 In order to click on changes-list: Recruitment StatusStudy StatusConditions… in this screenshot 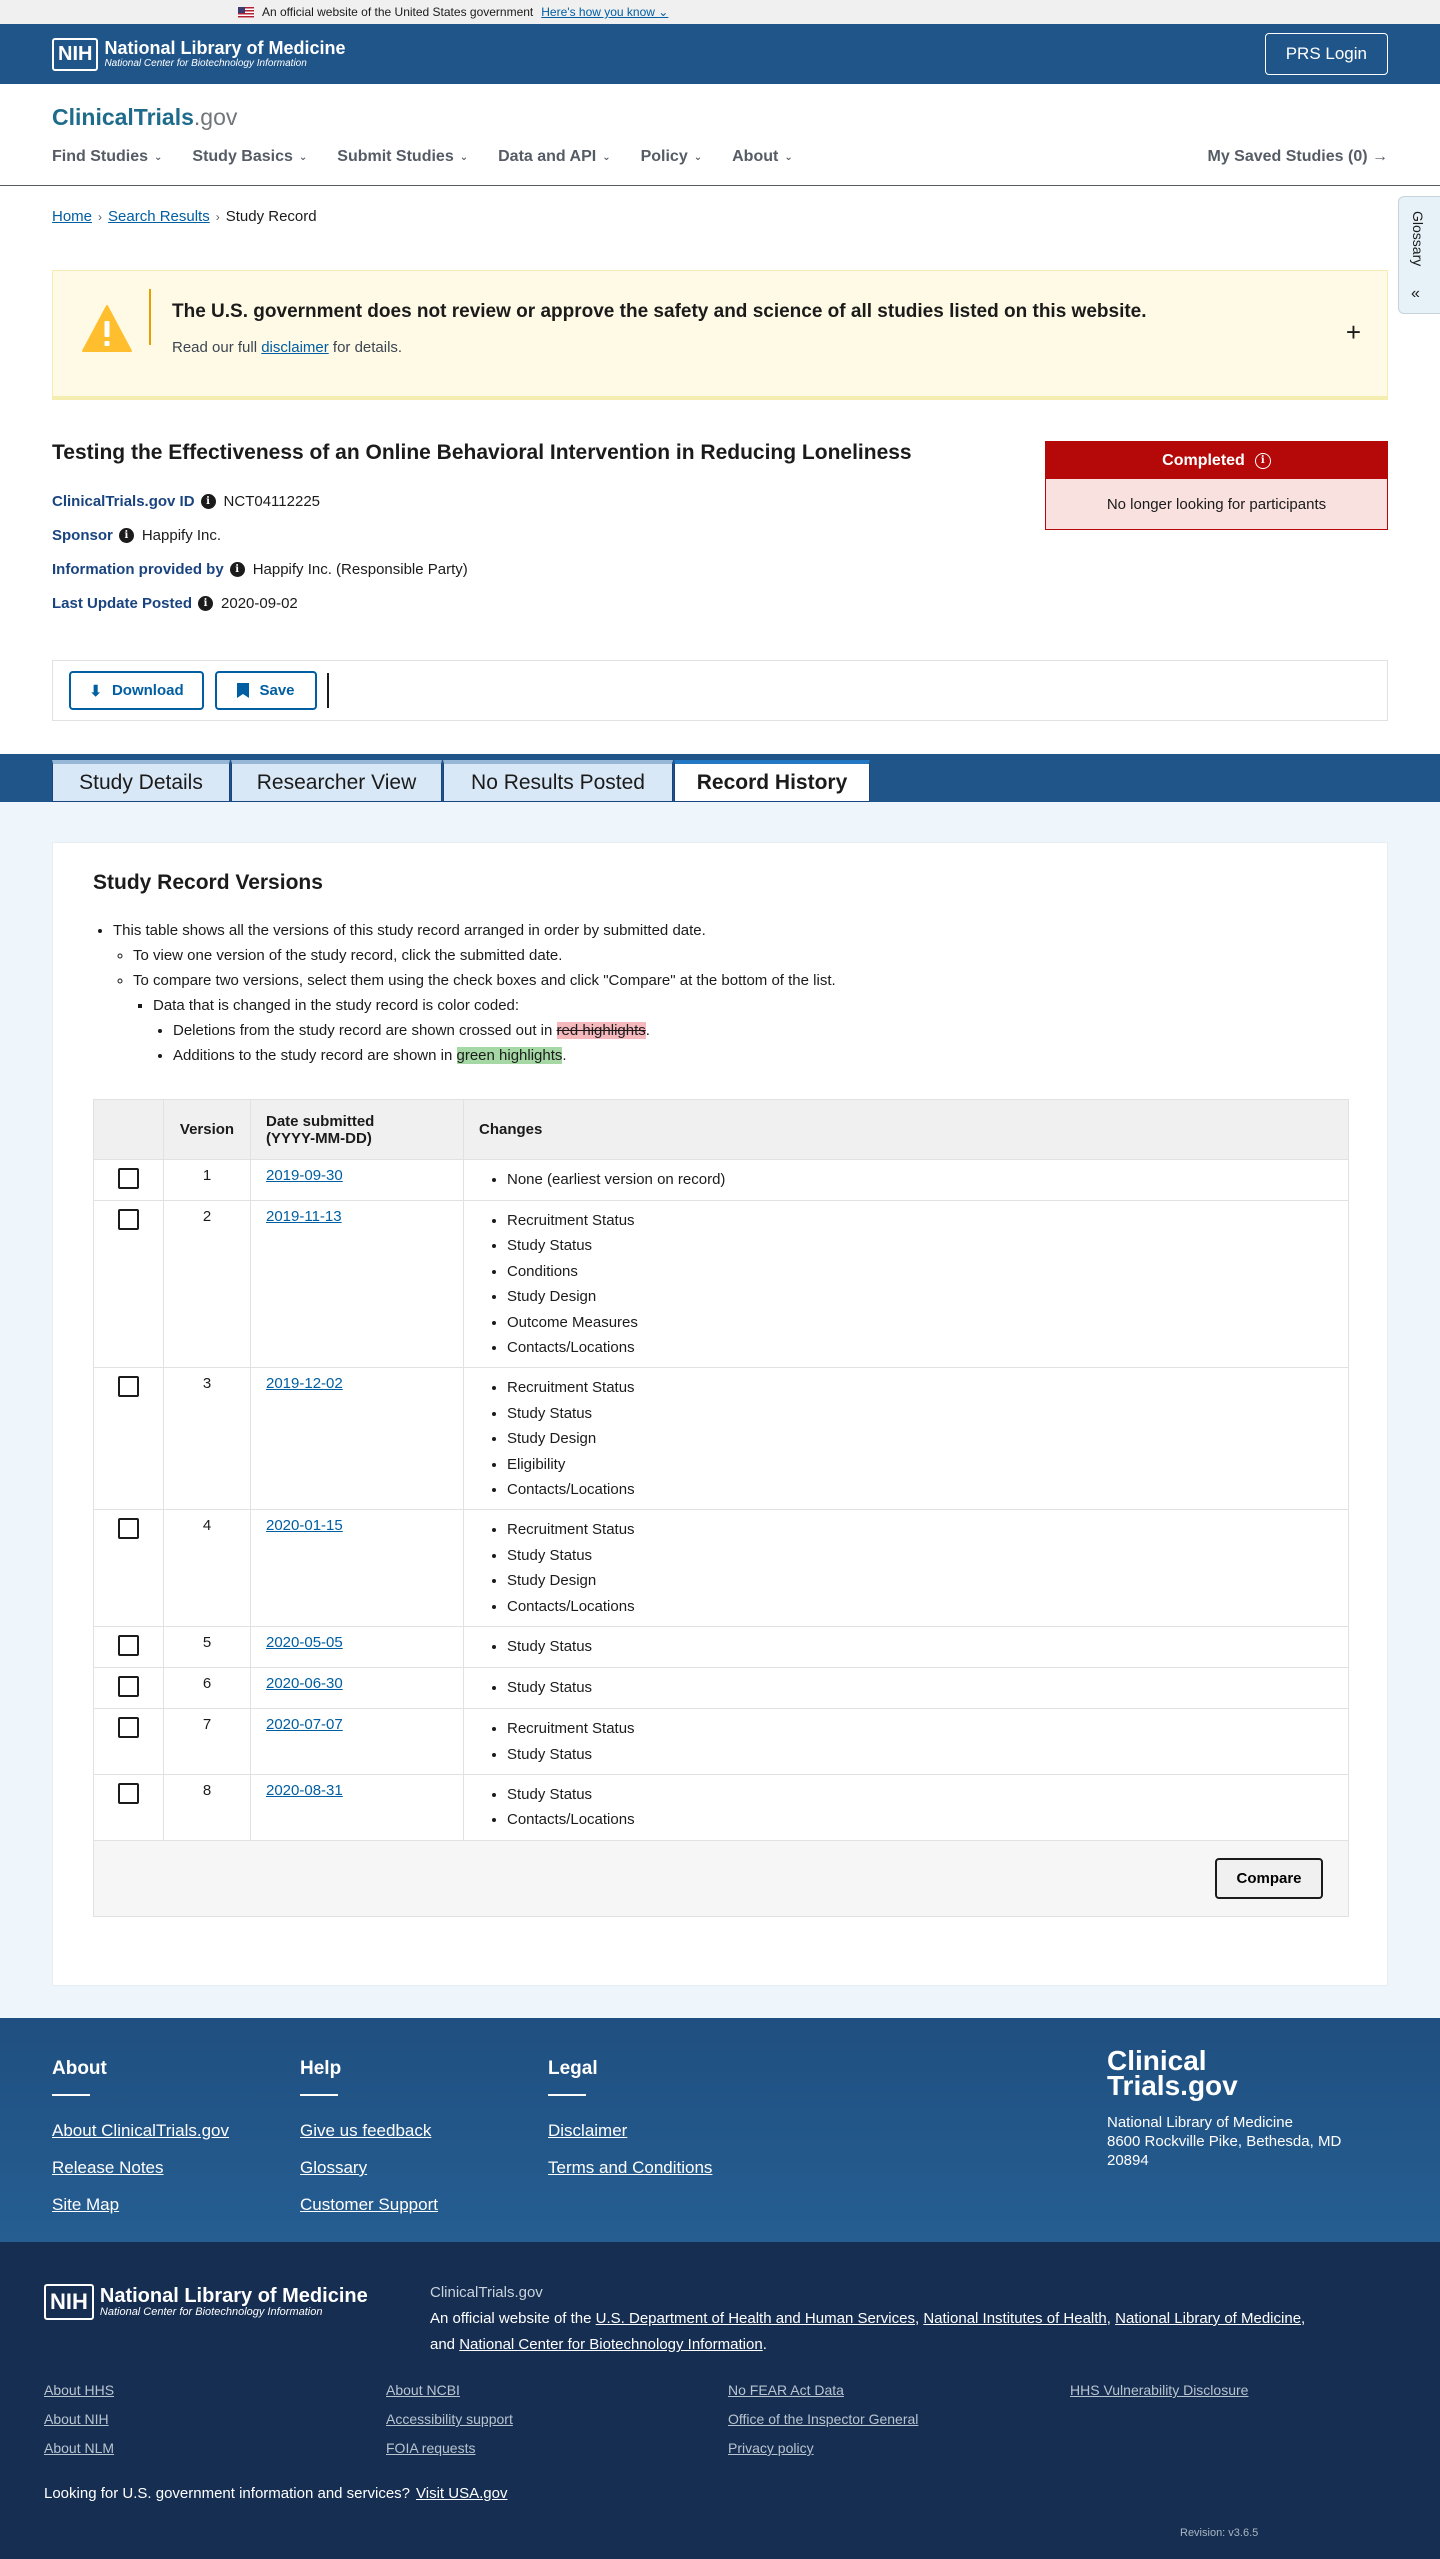, I will do `click(920, 1284)`.